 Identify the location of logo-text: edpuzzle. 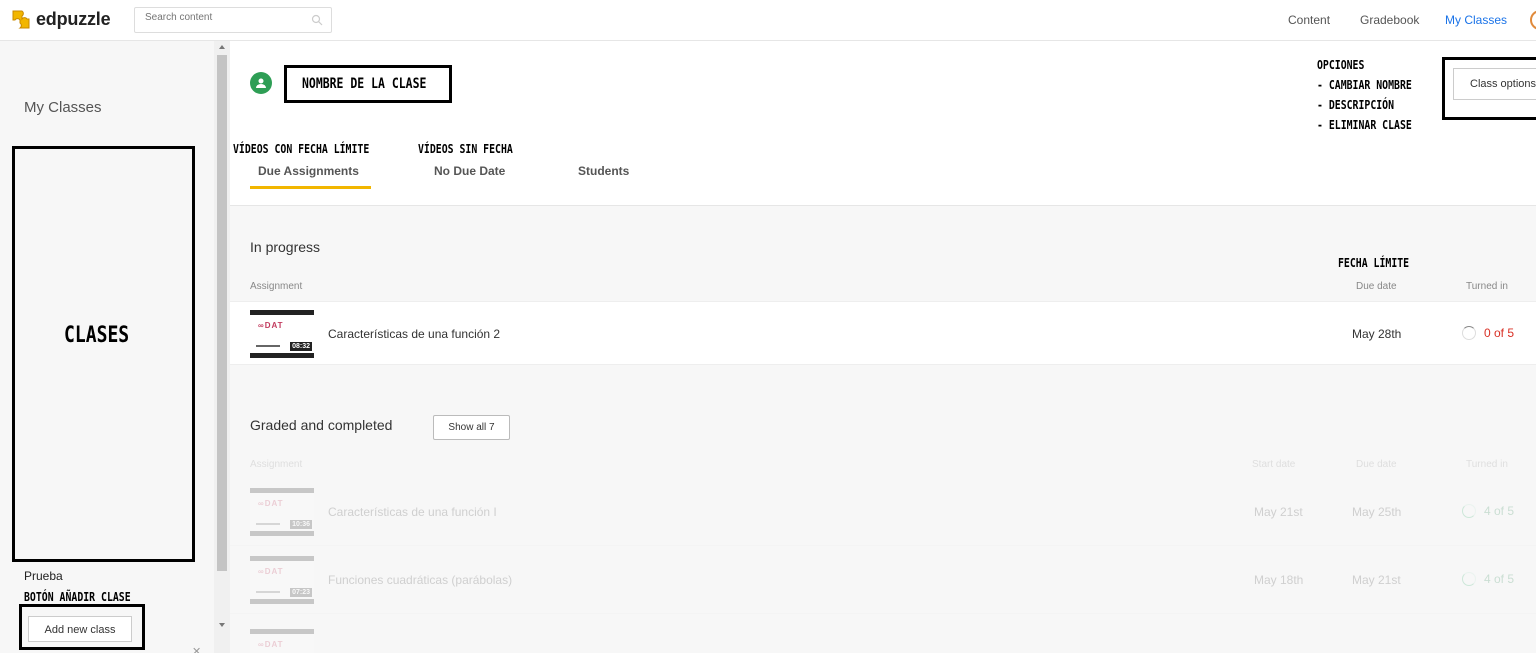
(73, 18).